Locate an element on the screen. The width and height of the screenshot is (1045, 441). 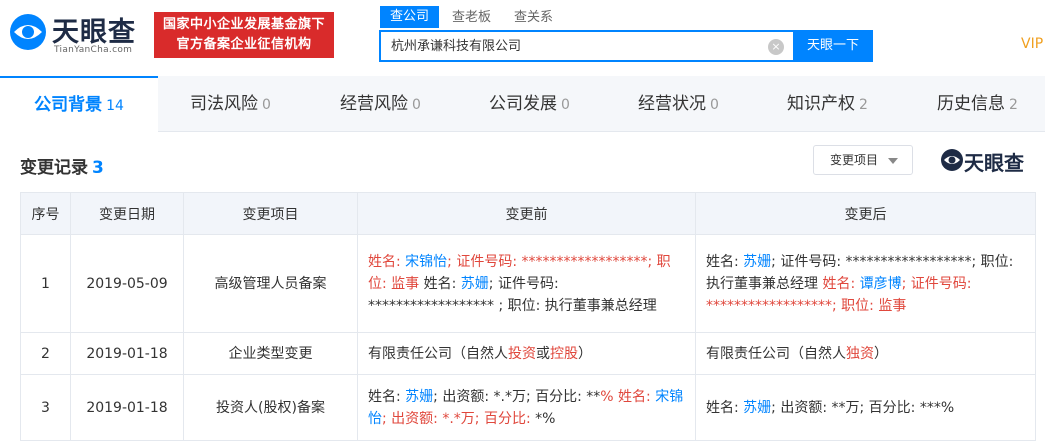
table-header-row: 序号 变更日期 变更项目 变更前 变更后 is located at coordinates (528, 213).